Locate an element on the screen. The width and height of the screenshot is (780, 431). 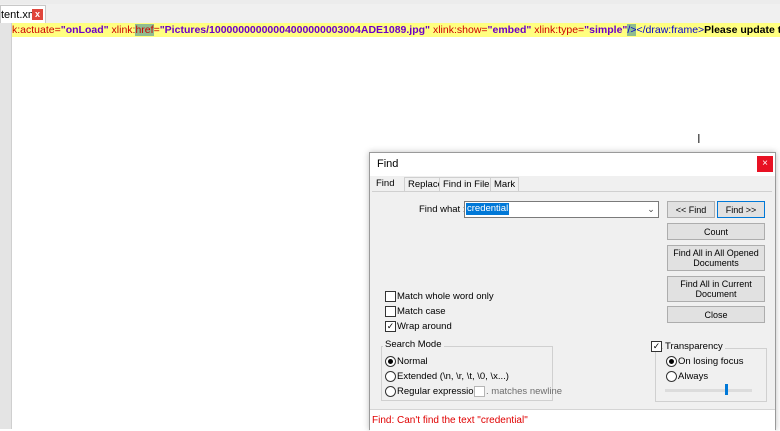
matches-newline-checkbox is located at coordinates (479, 391).